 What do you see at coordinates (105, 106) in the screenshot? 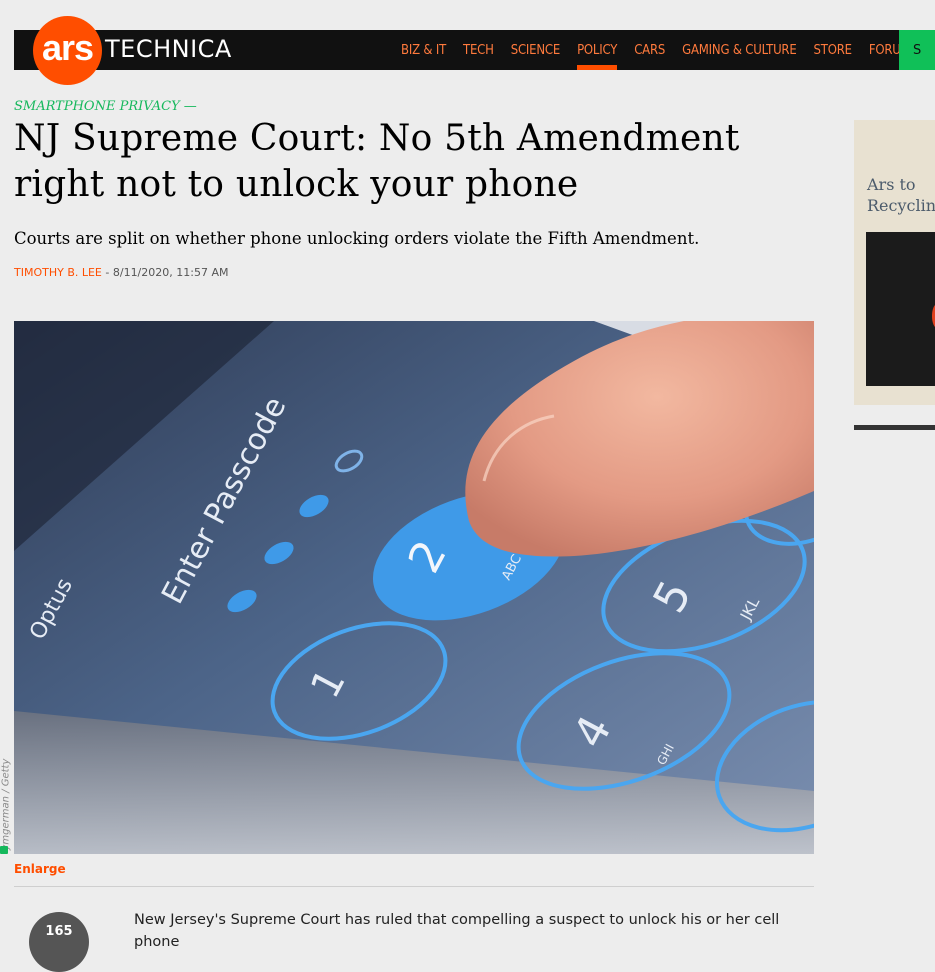
I see `article-kicker: SMARTPHONE PRIVACY —` at bounding box center [105, 106].